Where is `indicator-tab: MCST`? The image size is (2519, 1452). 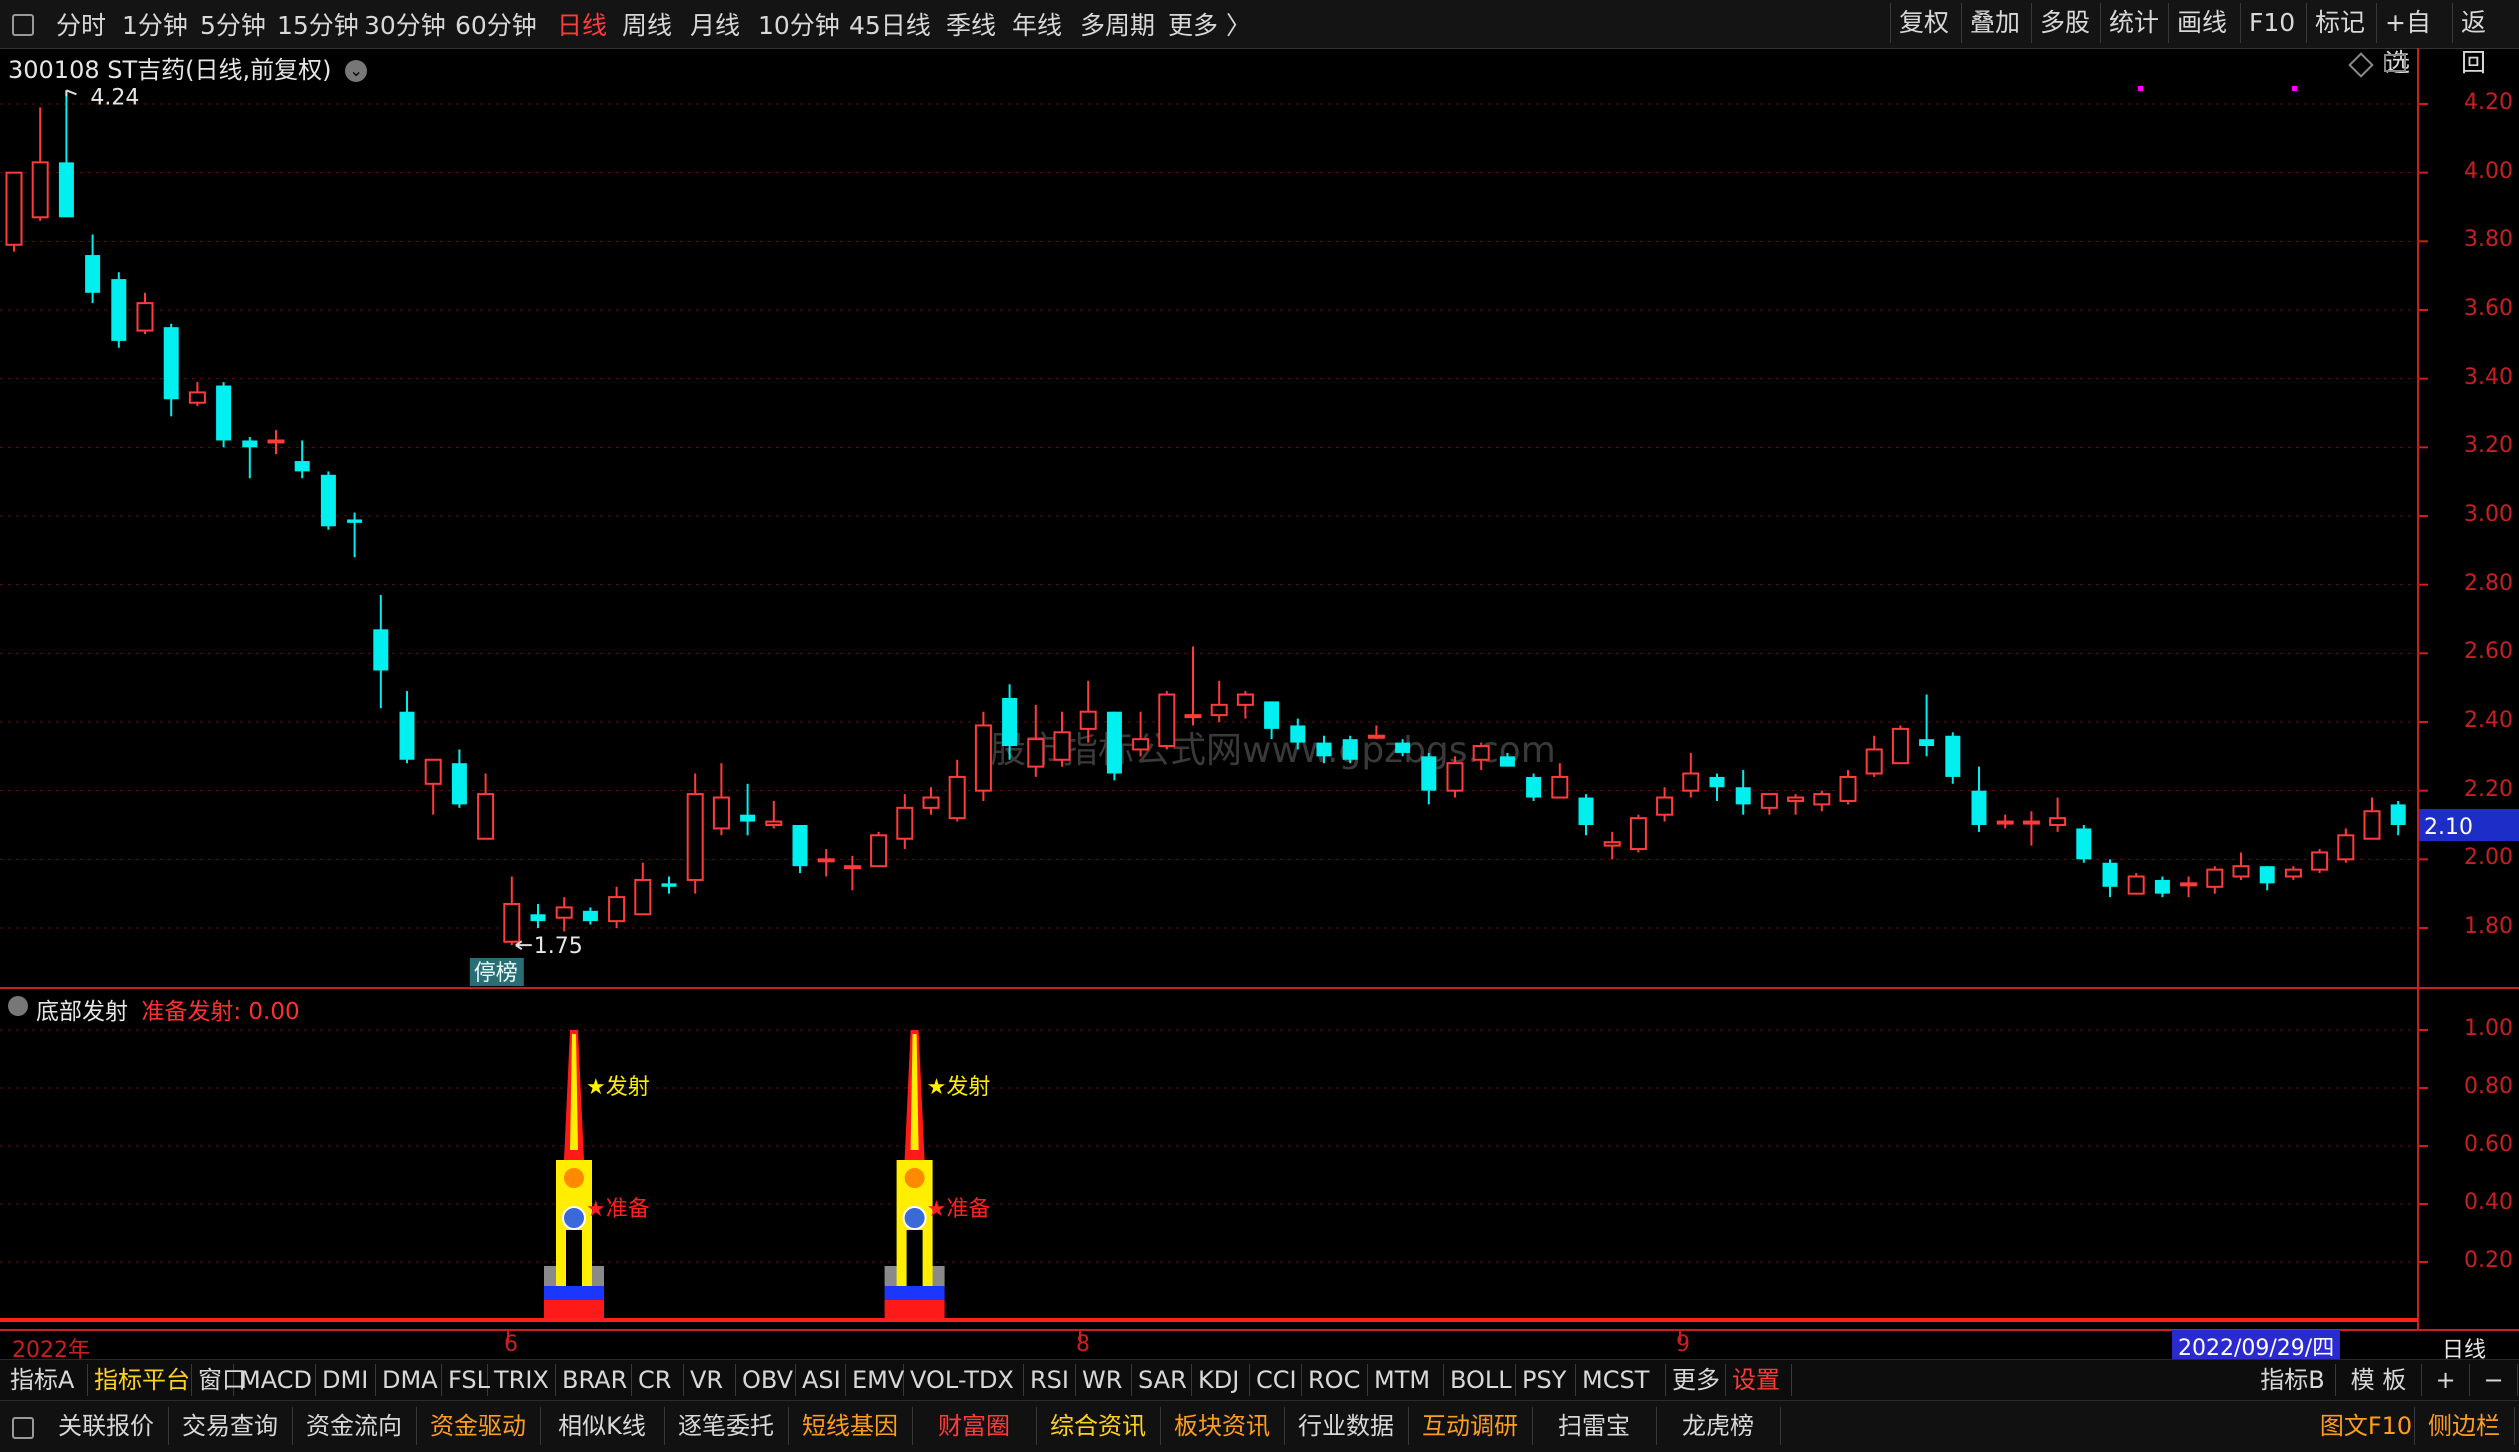 indicator-tab: MCST is located at coordinates (1621, 1380).